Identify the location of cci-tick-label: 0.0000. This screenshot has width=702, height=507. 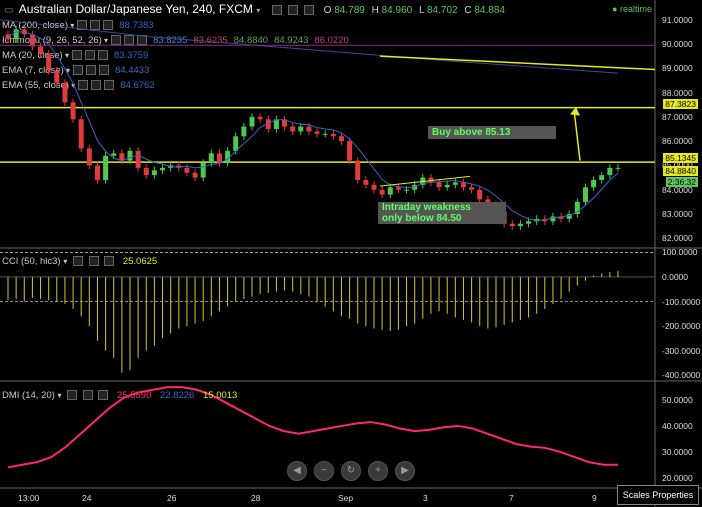
(675, 276).